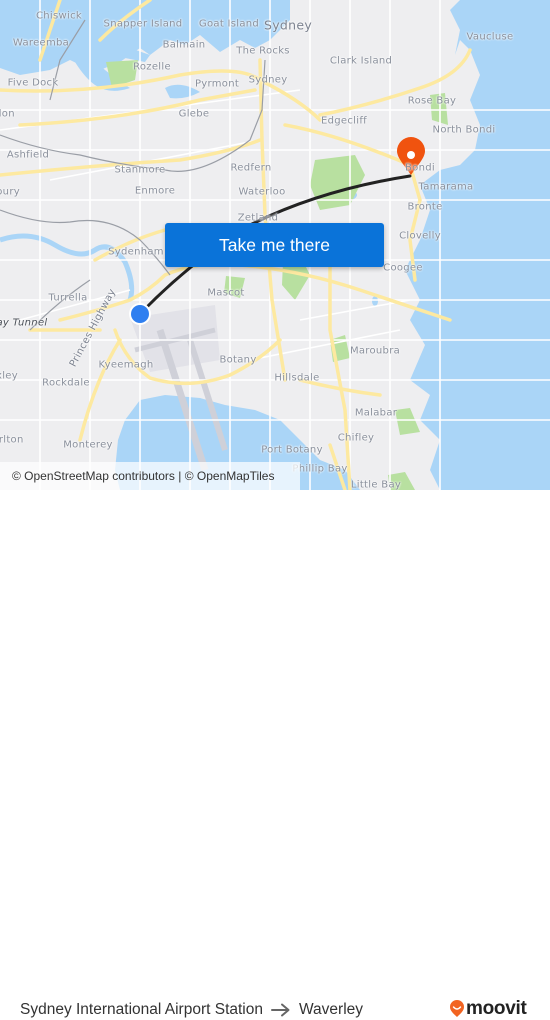 This screenshot has height=1020, width=550. What do you see at coordinates (432, 101) in the screenshot?
I see `map-place-label: Rose Bay` at bounding box center [432, 101].